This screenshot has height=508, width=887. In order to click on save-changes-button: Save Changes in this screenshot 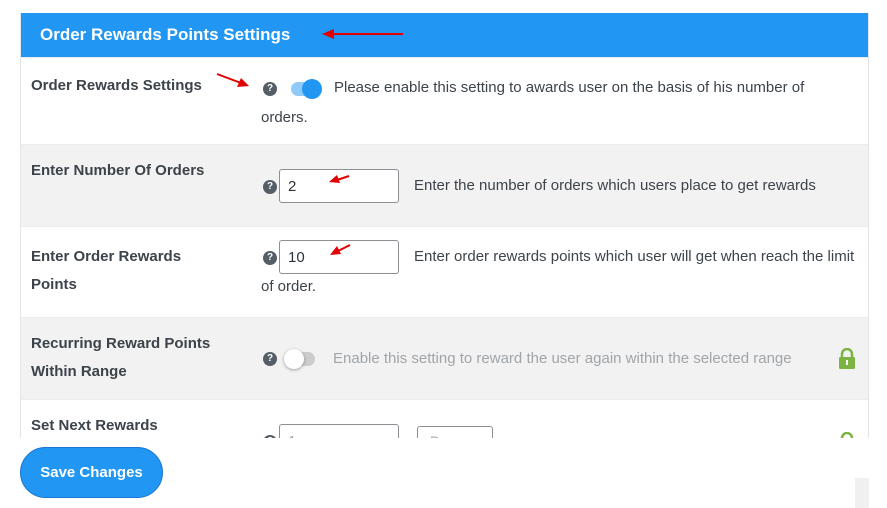, I will do `click(91, 472)`.